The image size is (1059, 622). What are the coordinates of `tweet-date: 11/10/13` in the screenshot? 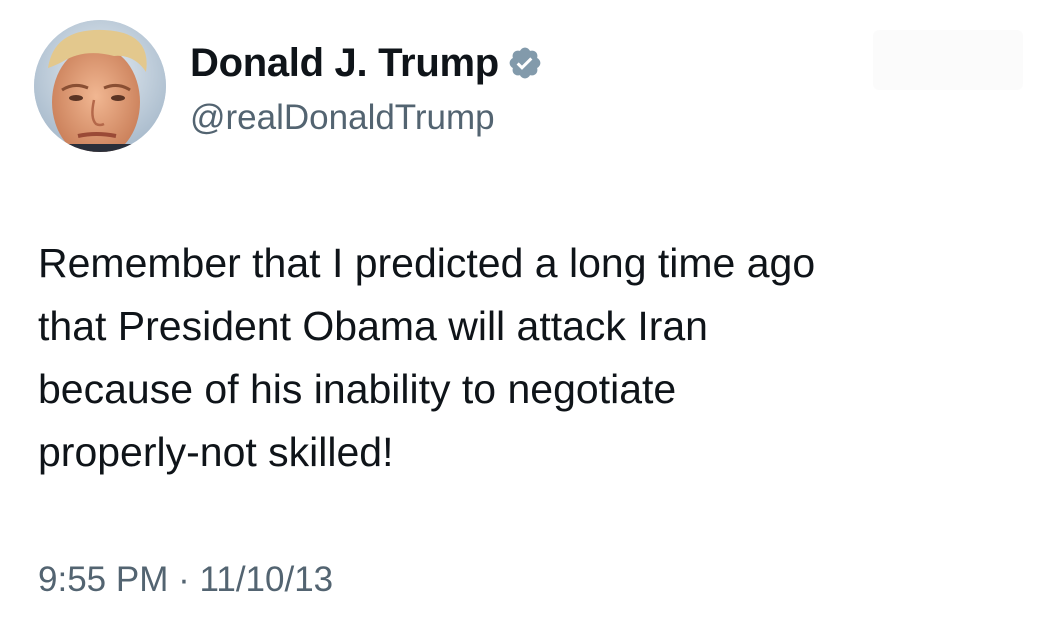 It's located at (266, 579).